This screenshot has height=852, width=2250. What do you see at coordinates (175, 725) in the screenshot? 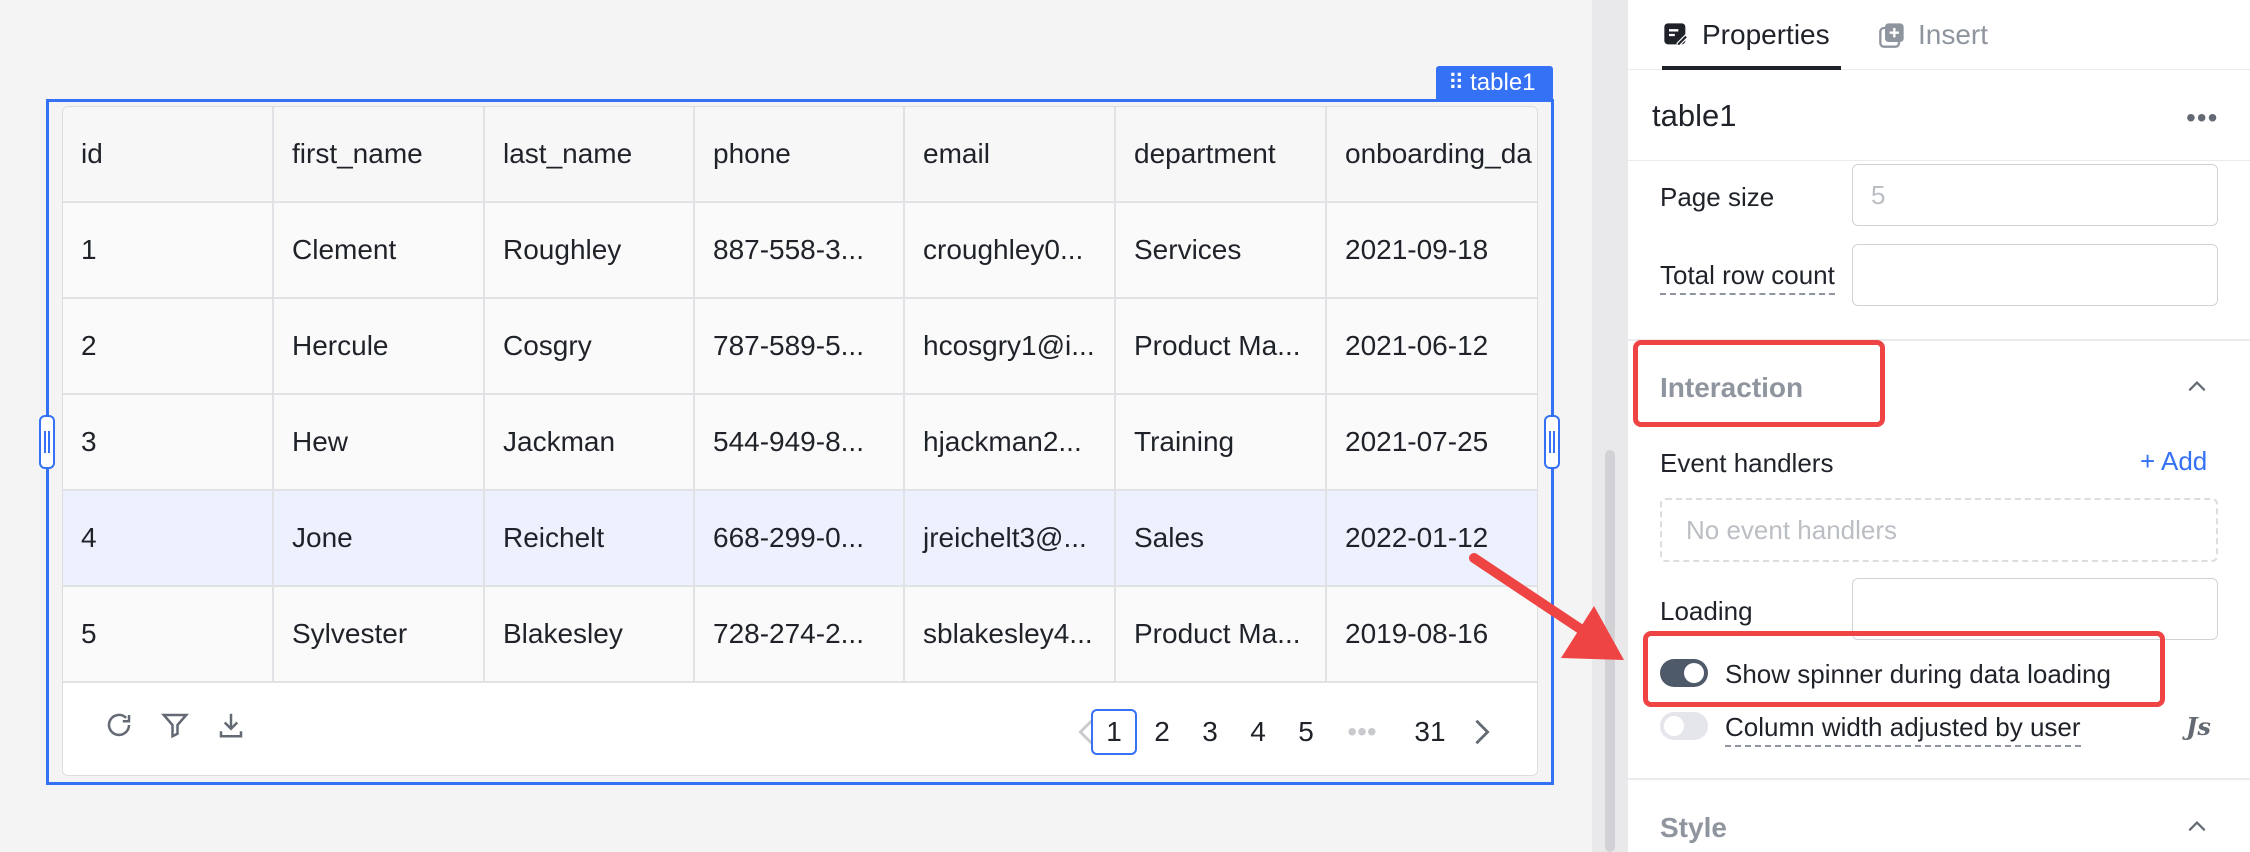
I see `filter-icon` at bounding box center [175, 725].